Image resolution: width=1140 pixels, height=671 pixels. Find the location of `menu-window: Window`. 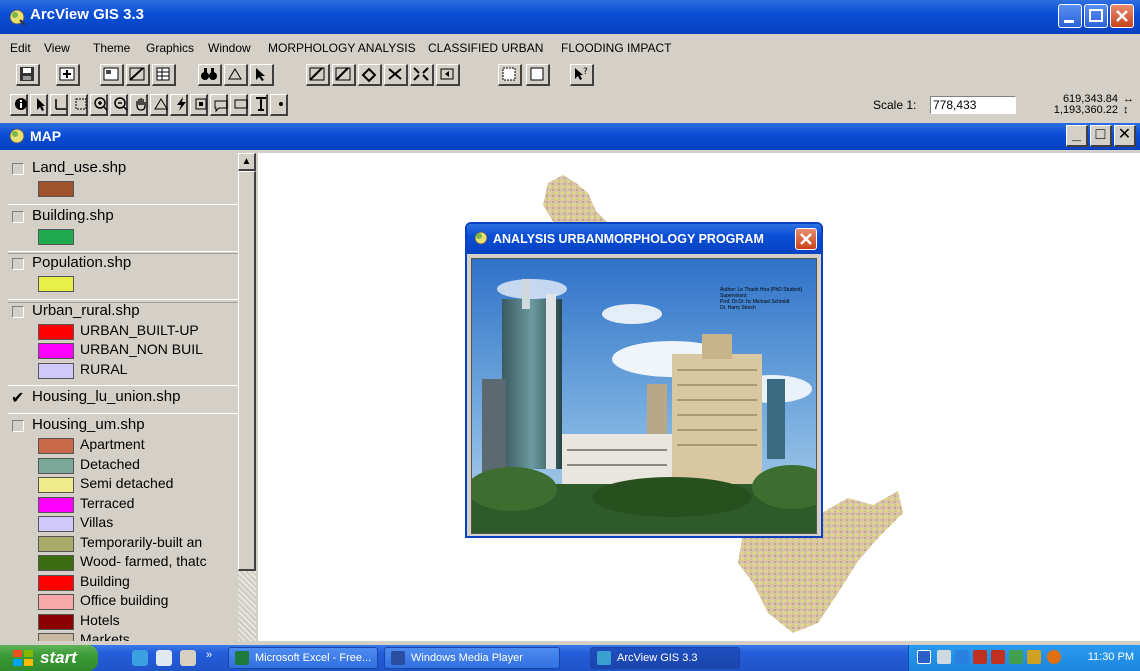

menu-window: Window is located at coordinates (229, 48).